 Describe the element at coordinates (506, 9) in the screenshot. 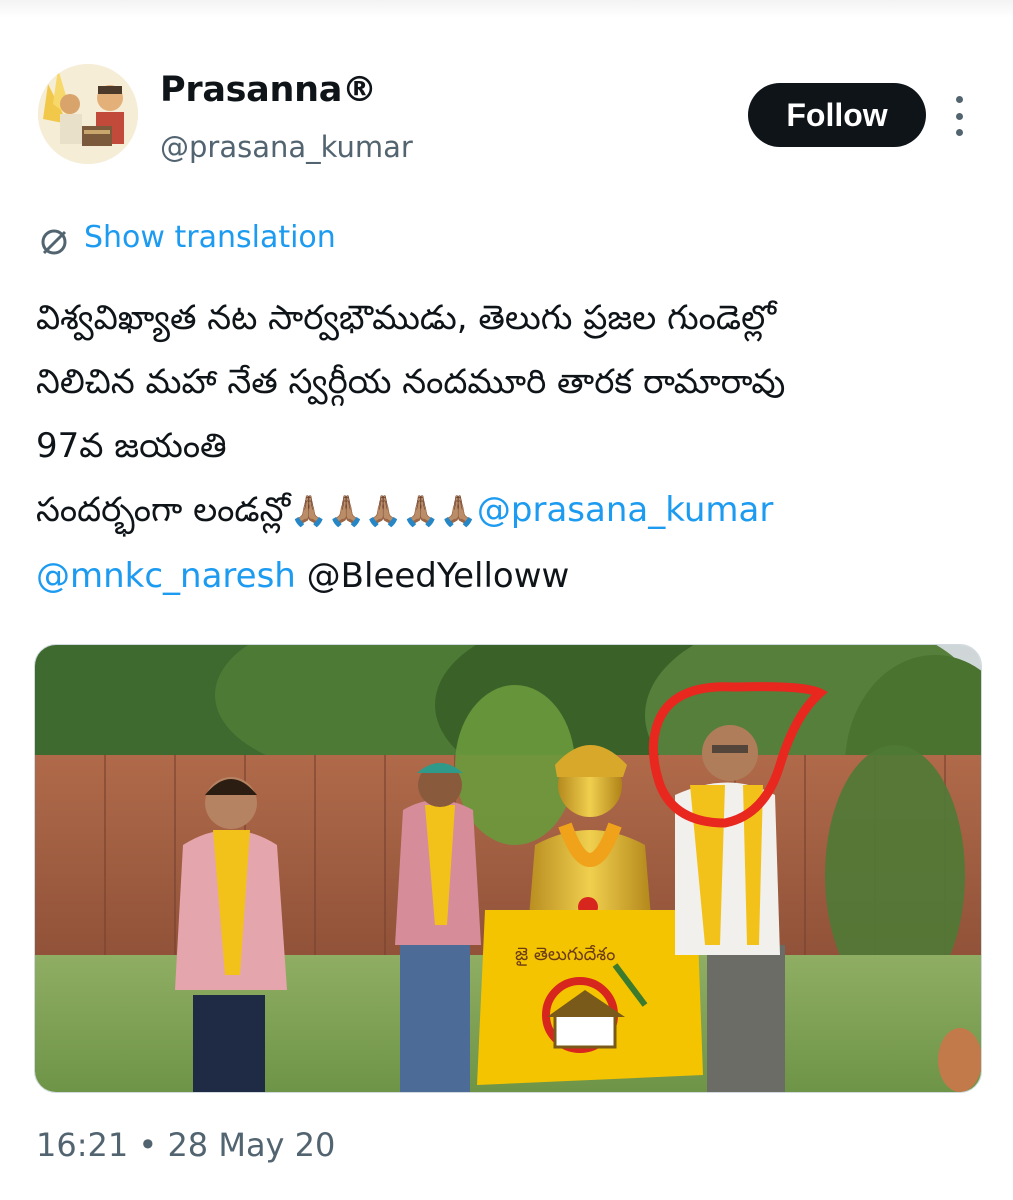

I see `top-edge` at that location.